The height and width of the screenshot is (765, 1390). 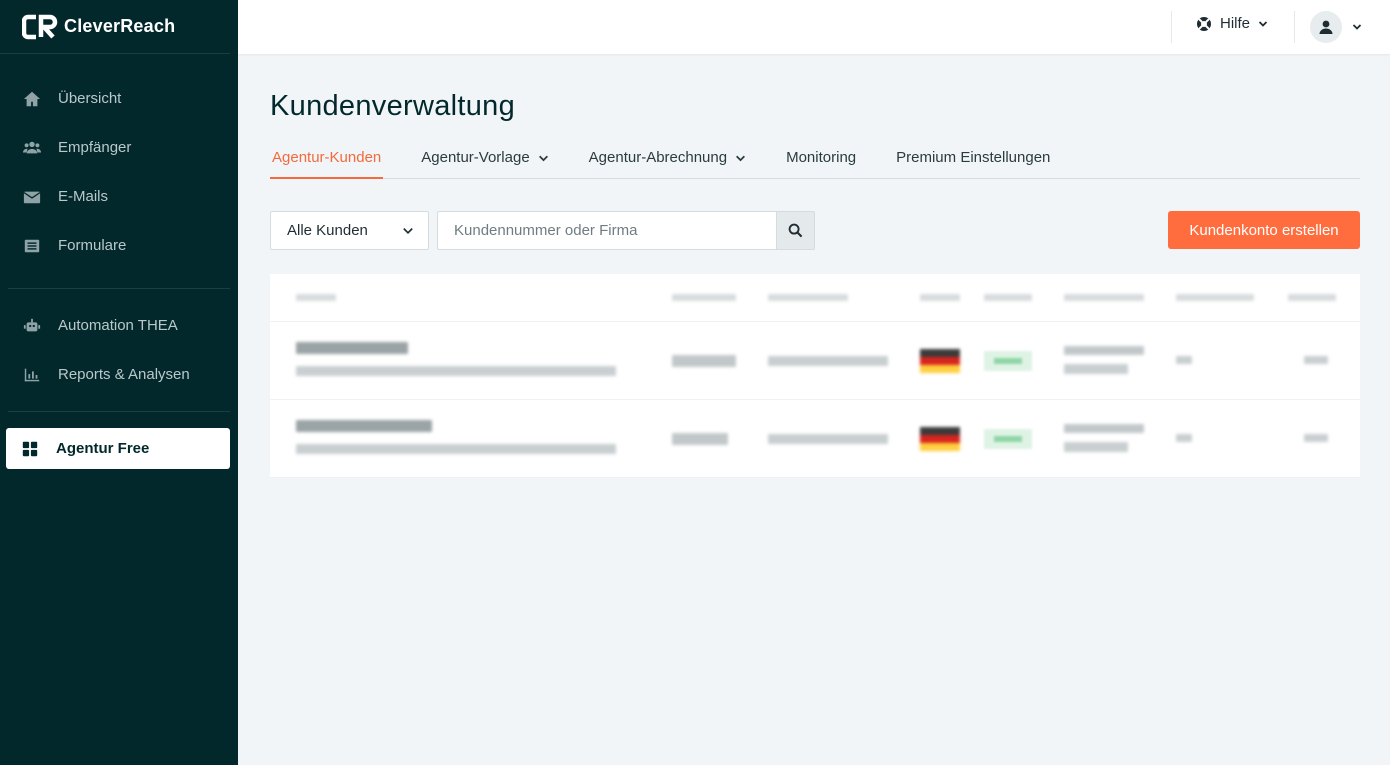 What do you see at coordinates (120, 26) in the screenshot?
I see `brand-name: CleverReach` at bounding box center [120, 26].